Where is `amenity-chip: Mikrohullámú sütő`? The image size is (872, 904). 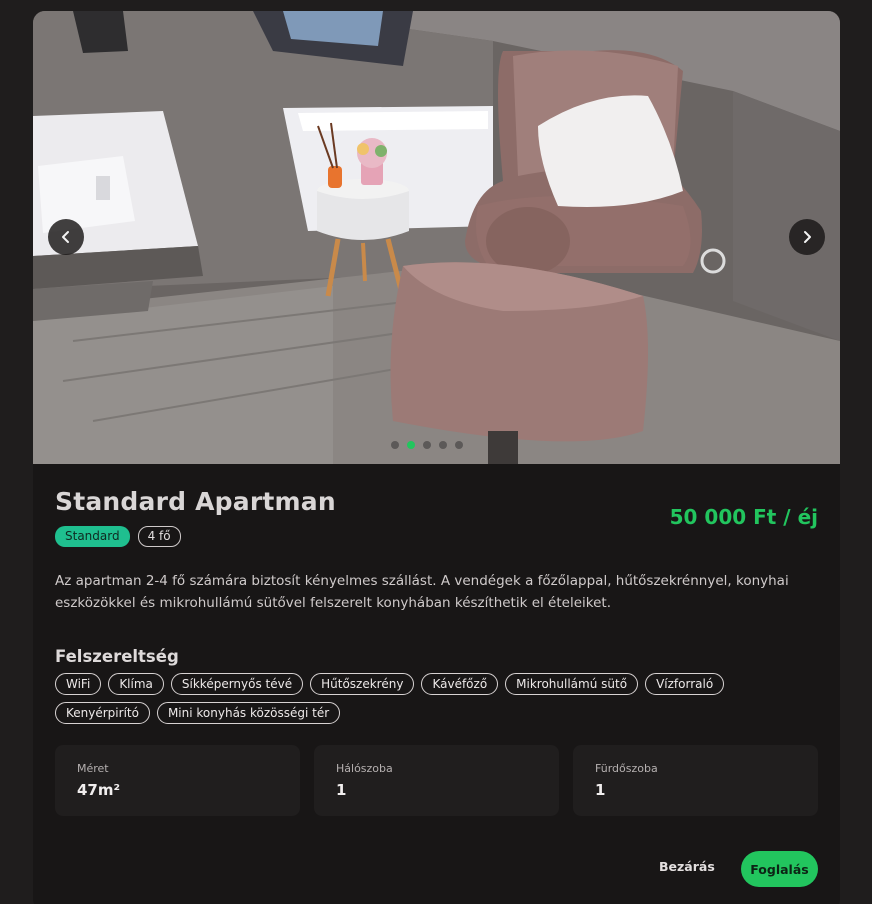 amenity-chip: Mikrohullámú sütő is located at coordinates (572, 684).